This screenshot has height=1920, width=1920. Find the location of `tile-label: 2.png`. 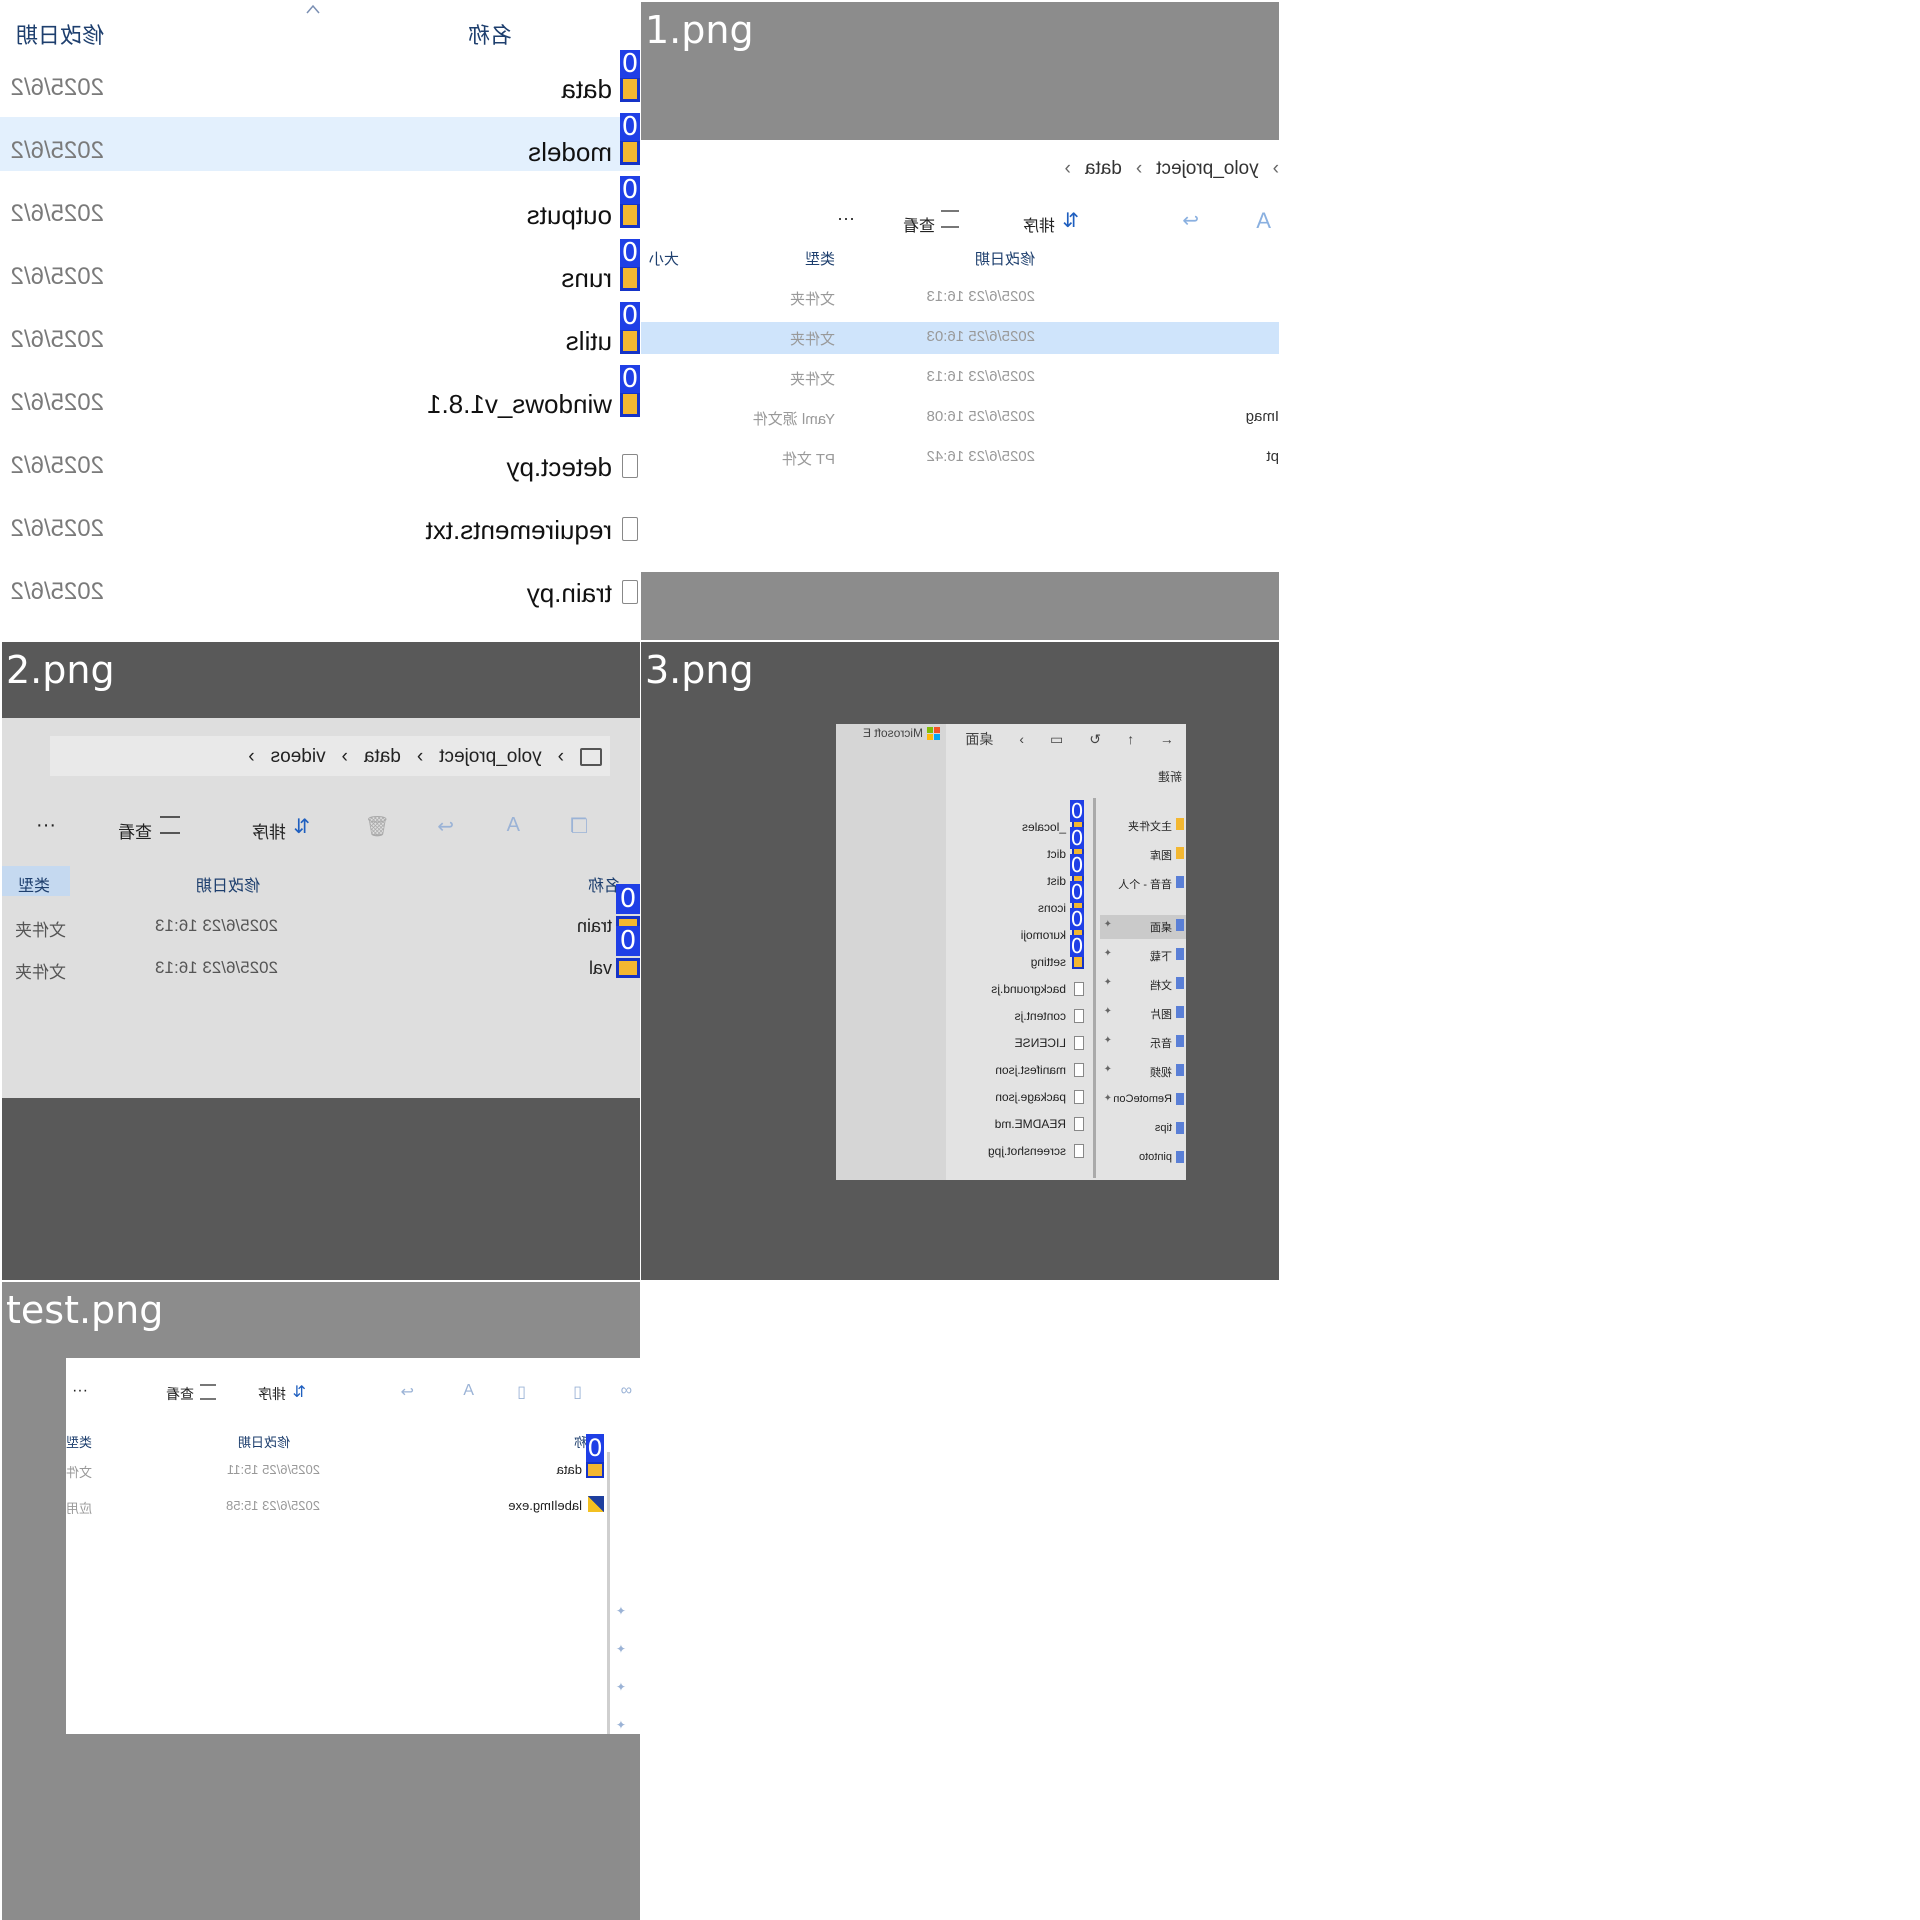

tile-label: 2.png is located at coordinates (60, 670).